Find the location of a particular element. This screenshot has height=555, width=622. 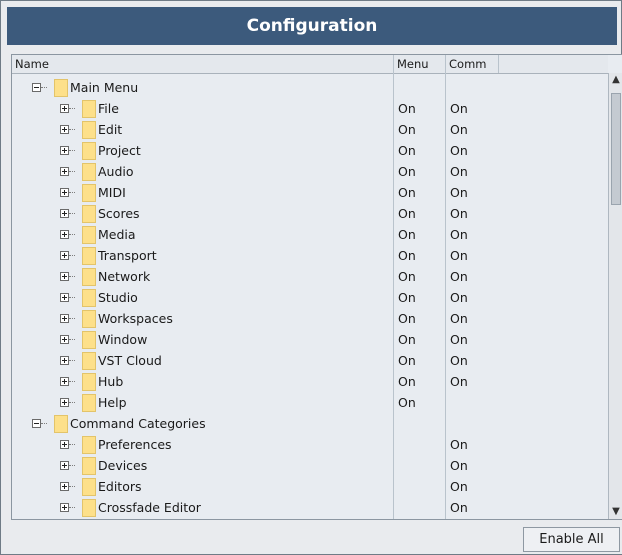

tree-row: MIDI On On is located at coordinates (310, 192).